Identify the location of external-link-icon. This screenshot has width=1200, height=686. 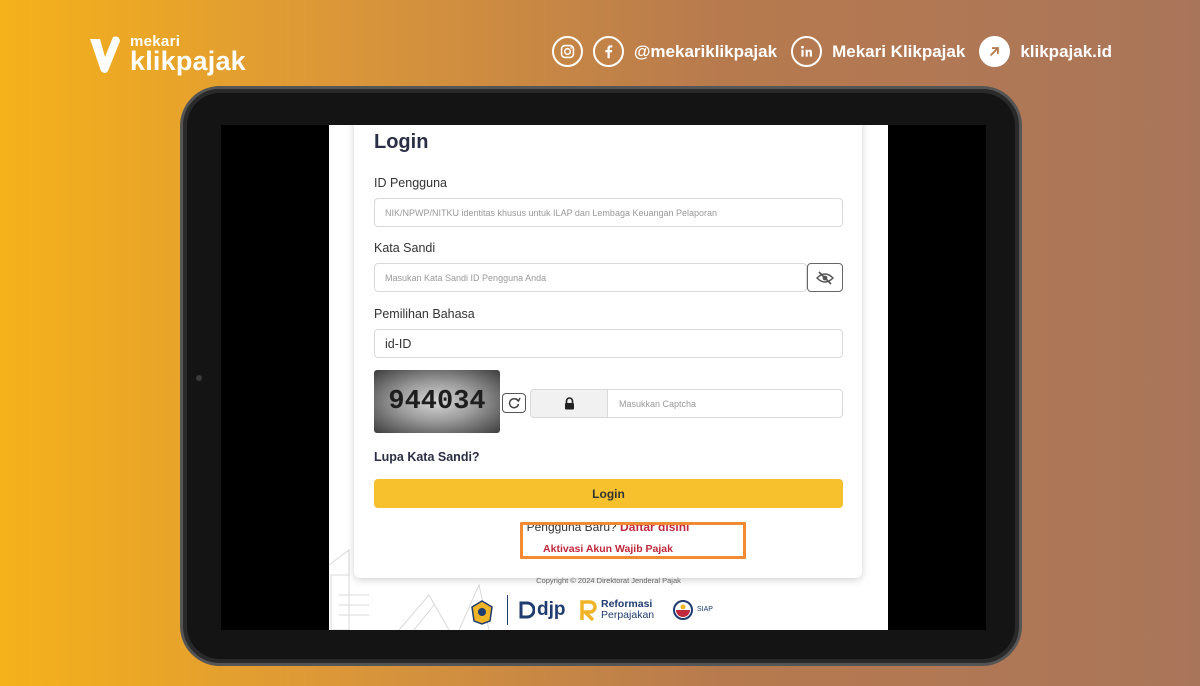
(995, 51).